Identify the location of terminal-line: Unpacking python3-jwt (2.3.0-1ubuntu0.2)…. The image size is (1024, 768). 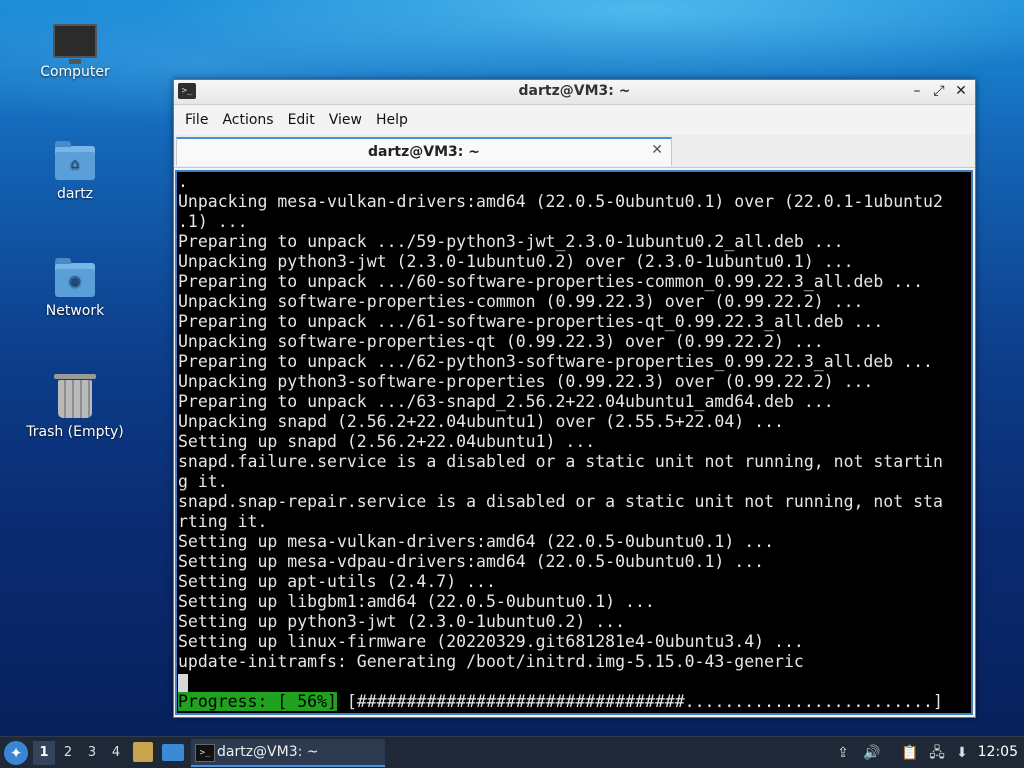
(516, 261).